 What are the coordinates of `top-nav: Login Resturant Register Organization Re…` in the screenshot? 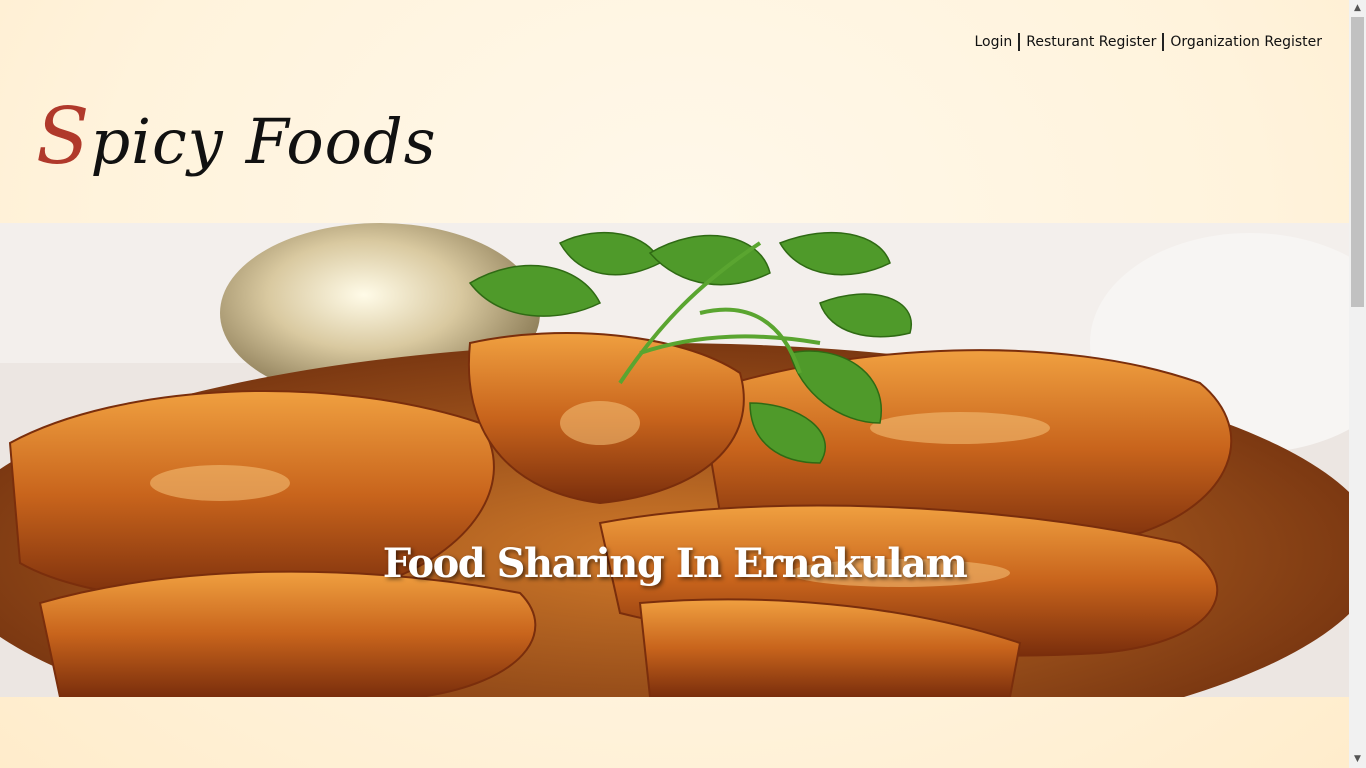 It's located at (1148, 42).